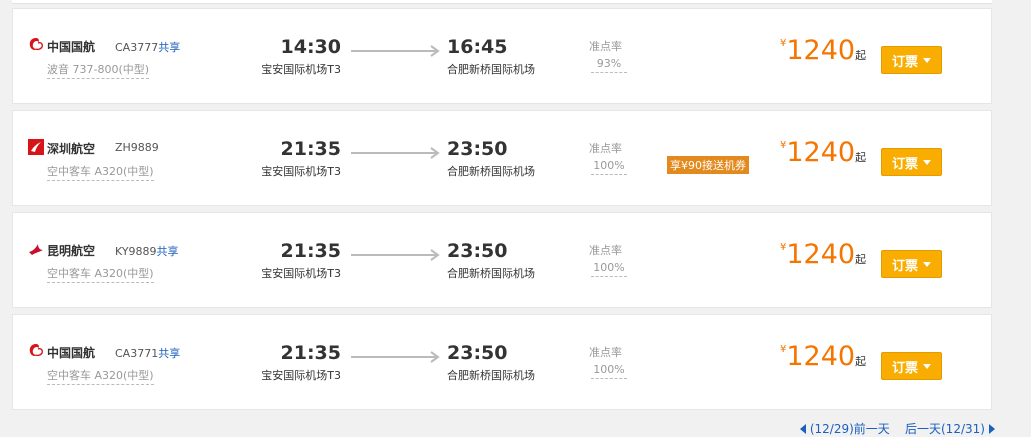 The image size is (1031, 437). What do you see at coordinates (502, 2) in the screenshot?
I see `previous-row-edge` at bounding box center [502, 2].